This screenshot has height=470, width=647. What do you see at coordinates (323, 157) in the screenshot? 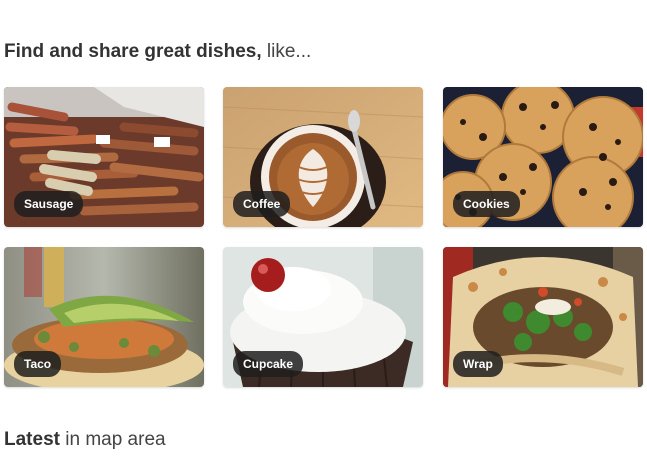
I see `dish-tile-coffee: Coffee` at bounding box center [323, 157].